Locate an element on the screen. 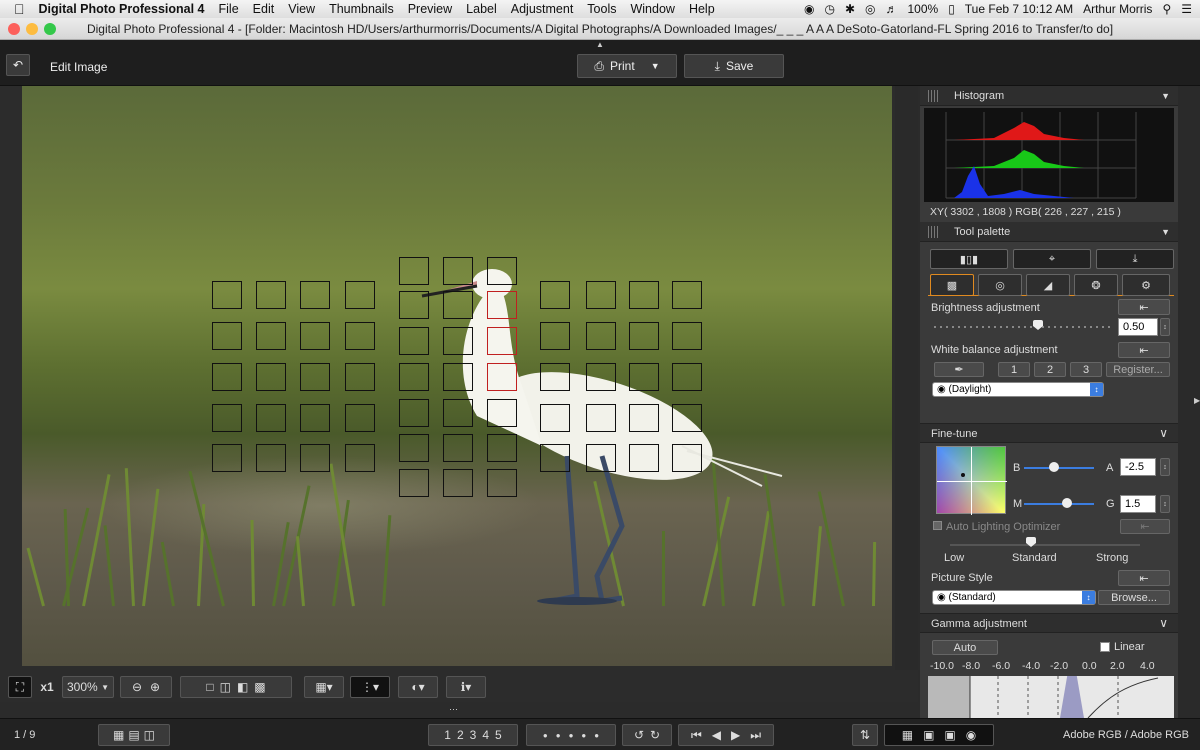 Image resolution: width=1200 pixels, height=750 pixels. compare-icon: ▩ is located at coordinates (259, 687).